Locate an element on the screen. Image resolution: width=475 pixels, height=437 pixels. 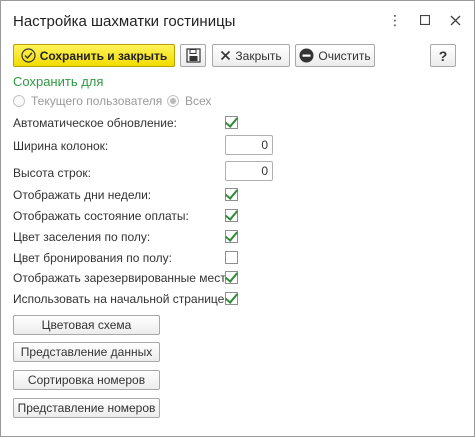
radio-current-user: Текущего пользователя is located at coordinates (87, 101).